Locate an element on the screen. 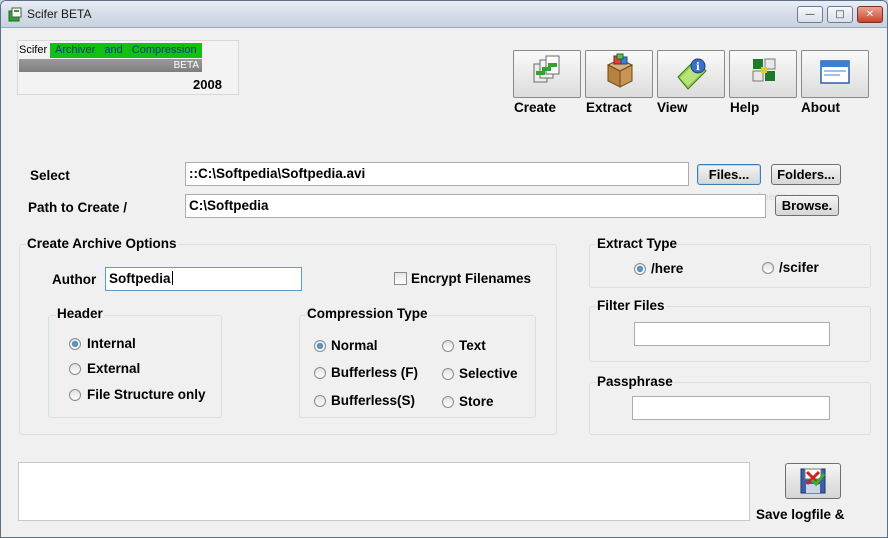 This screenshot has width=888, height=538. logo-name: Scifer is located at coordinates (33, 50).